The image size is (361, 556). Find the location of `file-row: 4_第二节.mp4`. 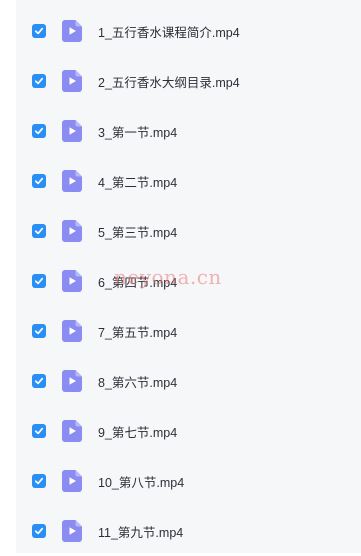

file-row: 4_第二节.mp4 is located at coordinates (180, 181).